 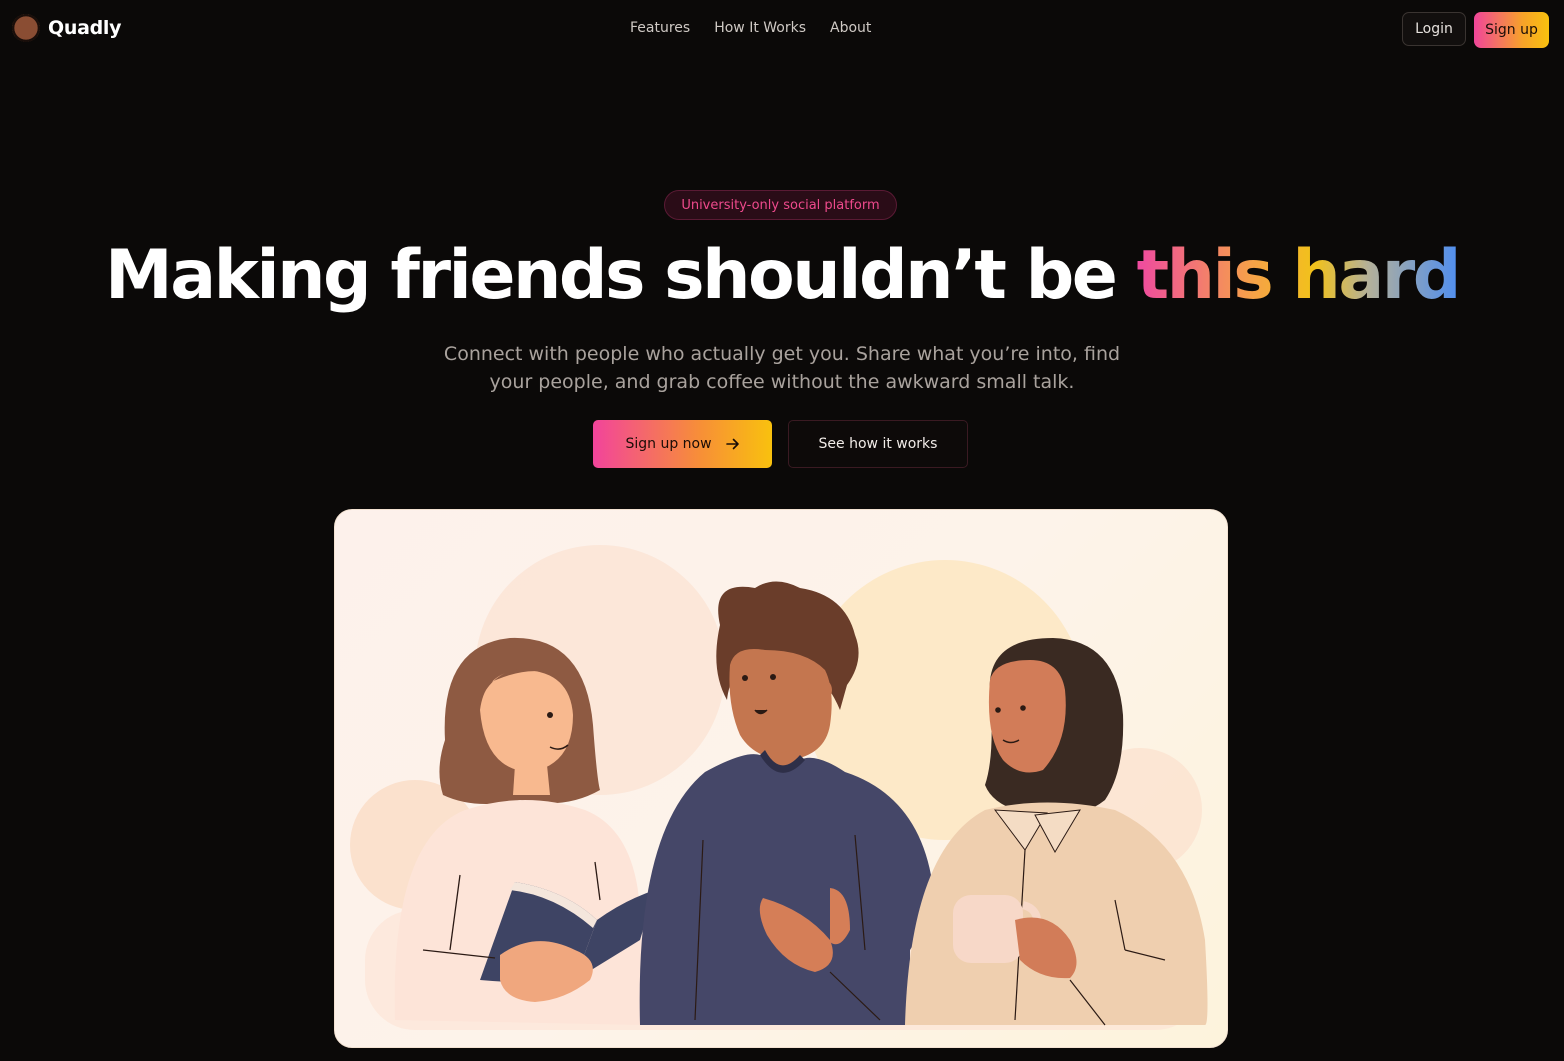 I want to click on nav-link-about: About, so click(x=850, y=28).